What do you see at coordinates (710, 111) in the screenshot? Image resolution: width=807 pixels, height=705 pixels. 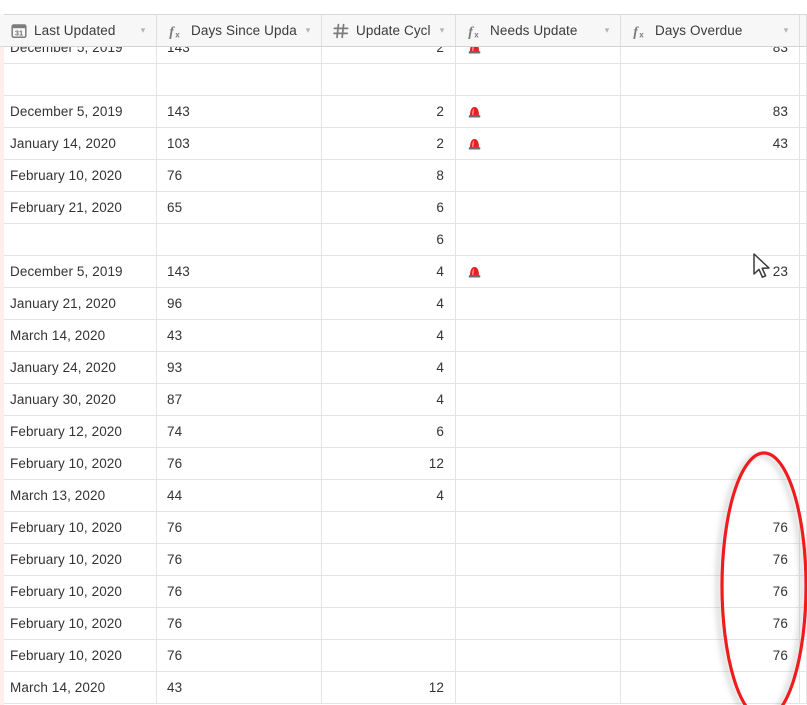 I see `cell-days_overdue: 83` at bounding box center [710, 111].